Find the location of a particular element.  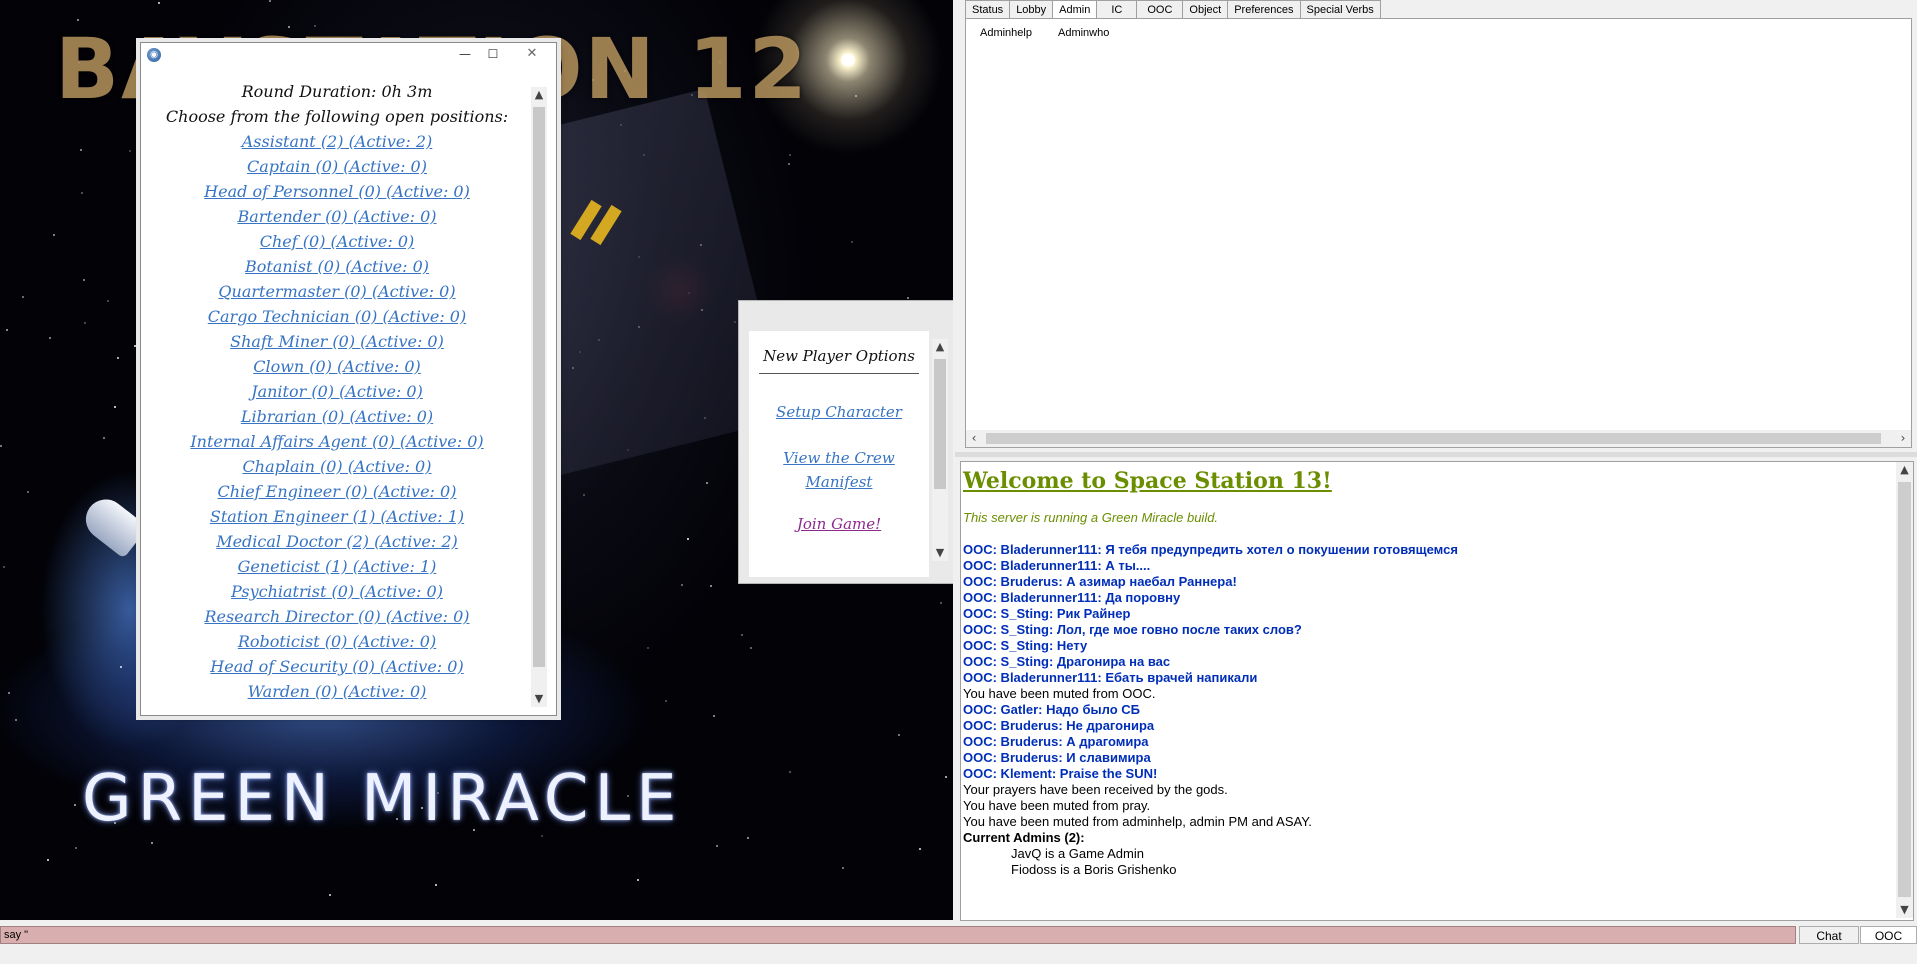

scroll-right-arrow-icon: › is located at coordinates (1903, 438).